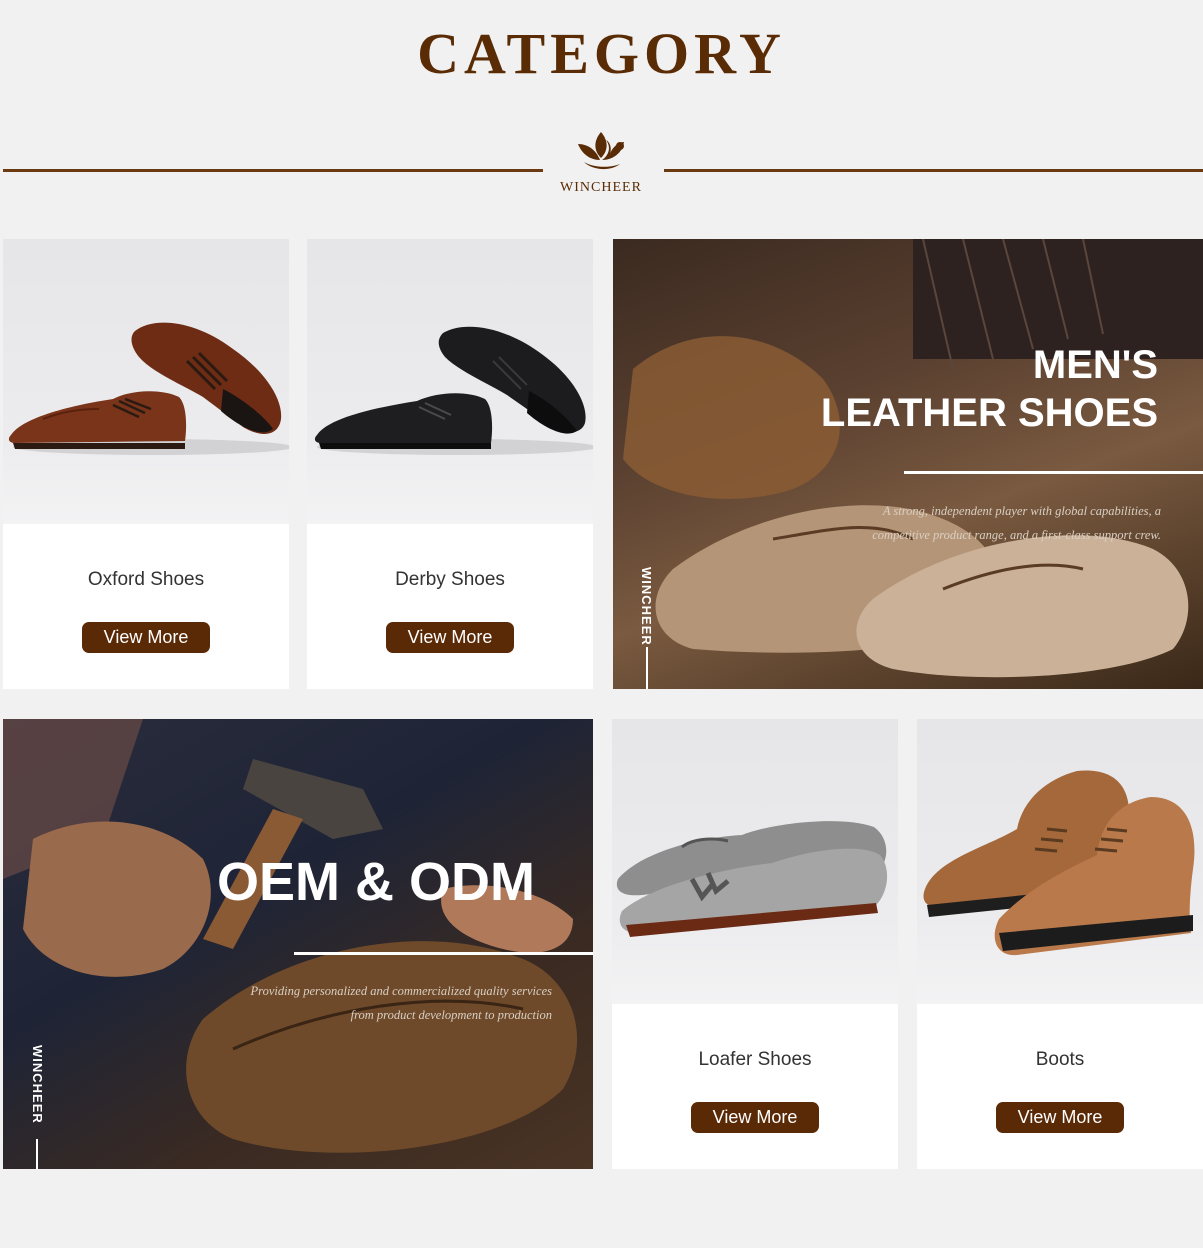  Describe the element at coordinates (989, 413) in the screenshot. I see `banner-title-line2: LEATHER SHOES` at that location.